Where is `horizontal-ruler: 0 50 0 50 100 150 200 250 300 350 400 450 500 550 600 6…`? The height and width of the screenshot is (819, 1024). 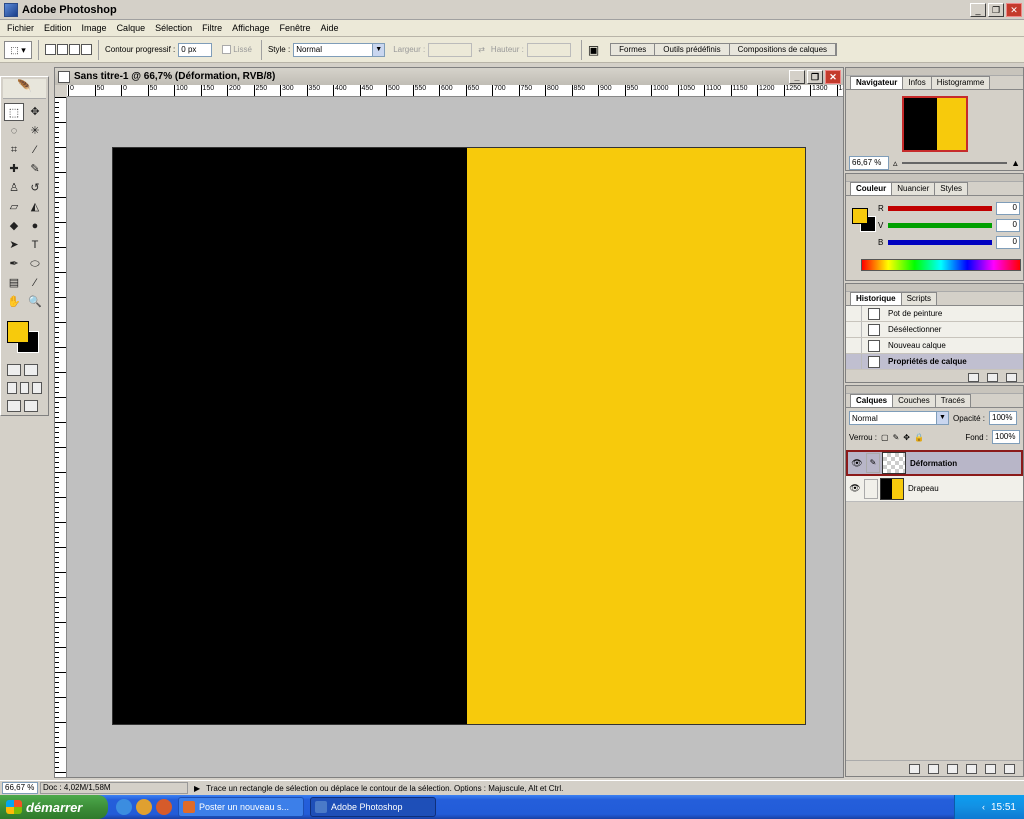 horizontal-ruler: 0 50 0 50 100 150 200 250 300 350 400 450 500 550 600 6… is located at coordinates (455, 91).